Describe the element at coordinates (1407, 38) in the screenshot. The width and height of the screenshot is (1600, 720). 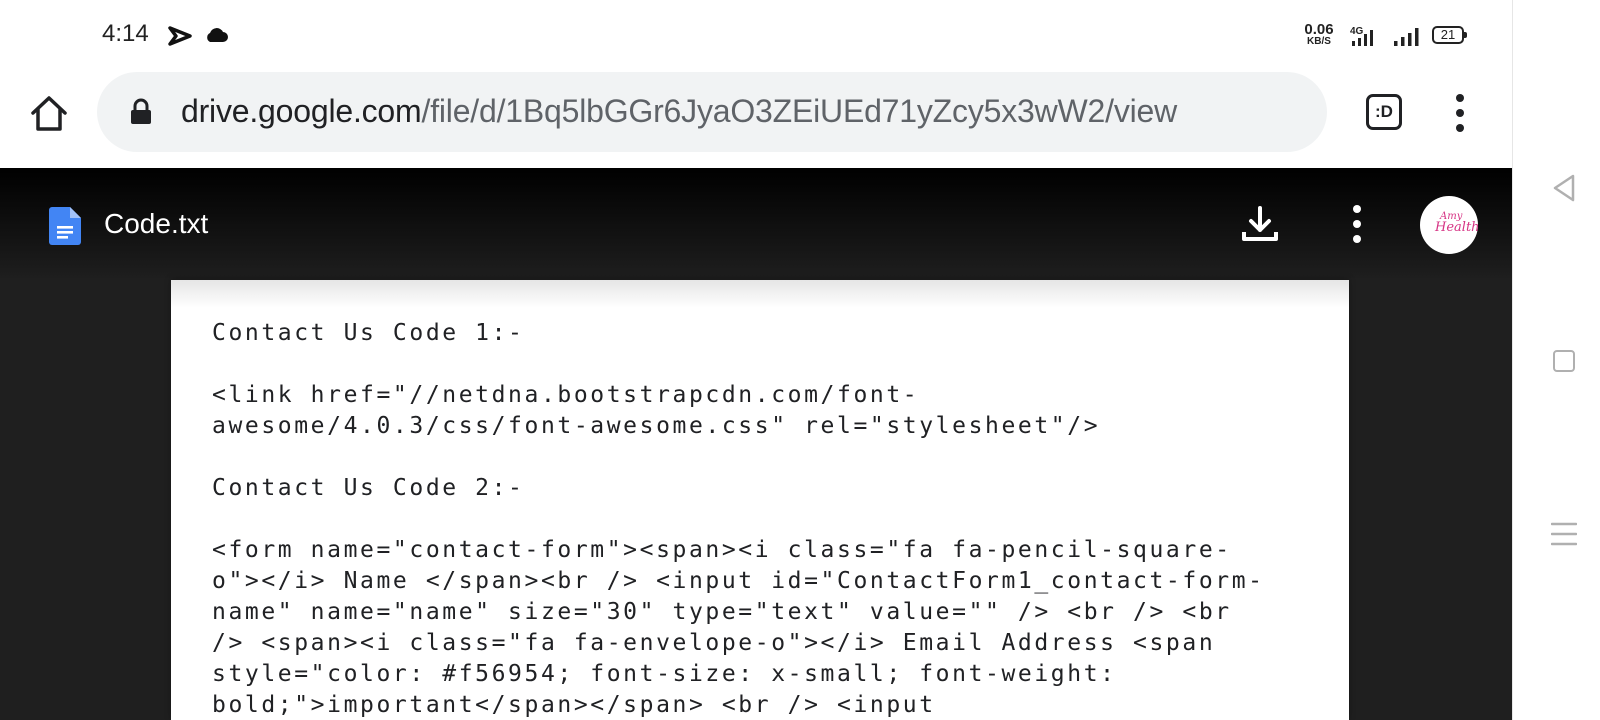
I see `signal-icon` at that location.